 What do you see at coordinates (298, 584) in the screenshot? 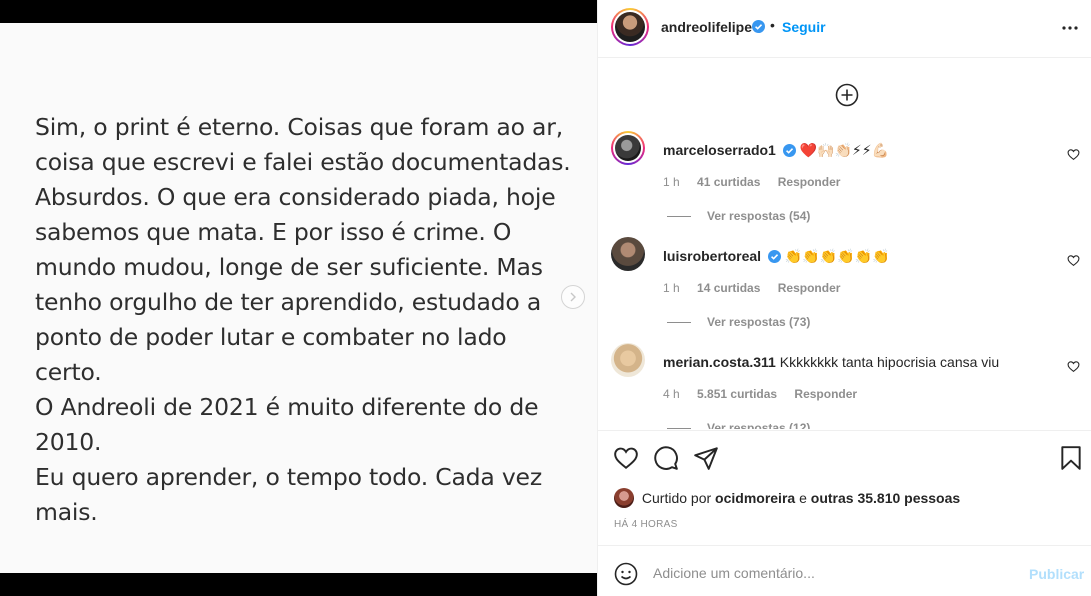
I see `letterbox-bottom` at bounding box center [298, 584].